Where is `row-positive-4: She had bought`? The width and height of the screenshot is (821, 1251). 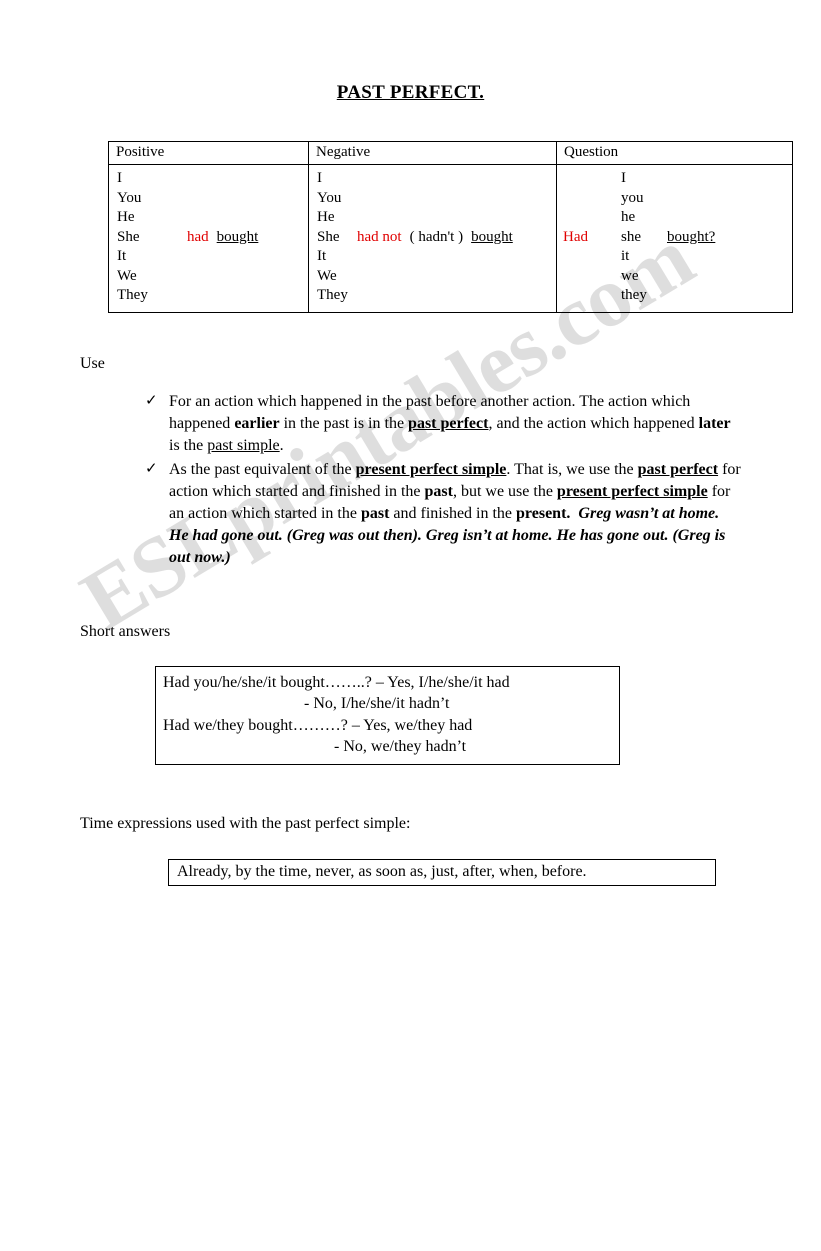 row-positive-4: She had bought is located at coordinates (208, 238).